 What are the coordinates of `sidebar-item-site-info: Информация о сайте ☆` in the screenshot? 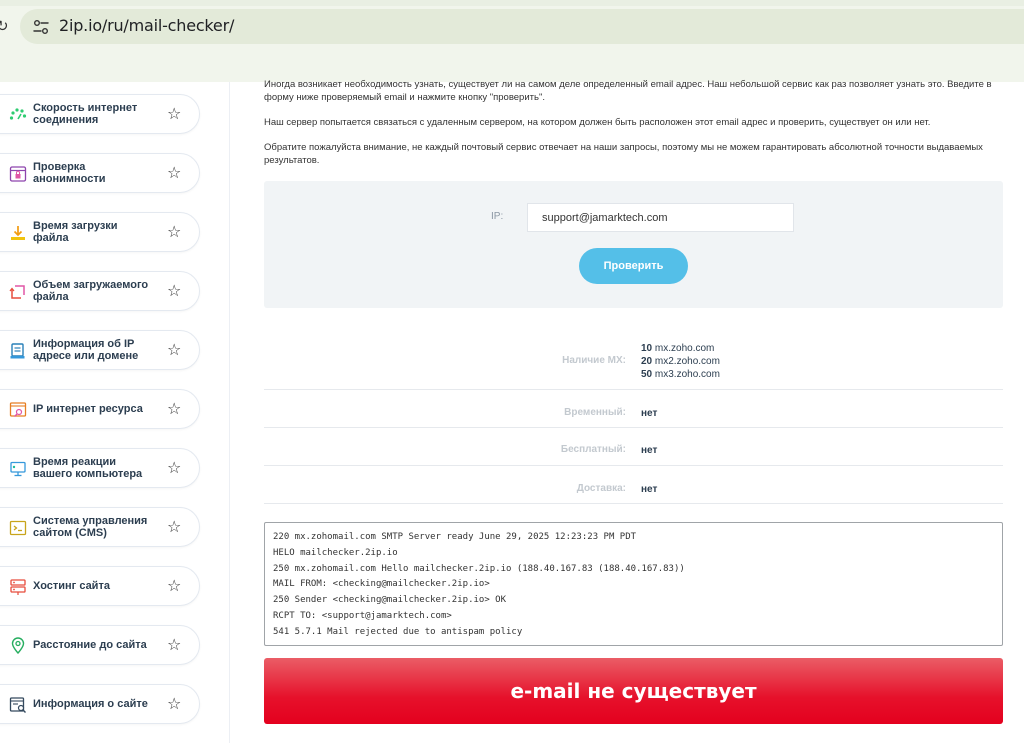 It's located at (100, 704).